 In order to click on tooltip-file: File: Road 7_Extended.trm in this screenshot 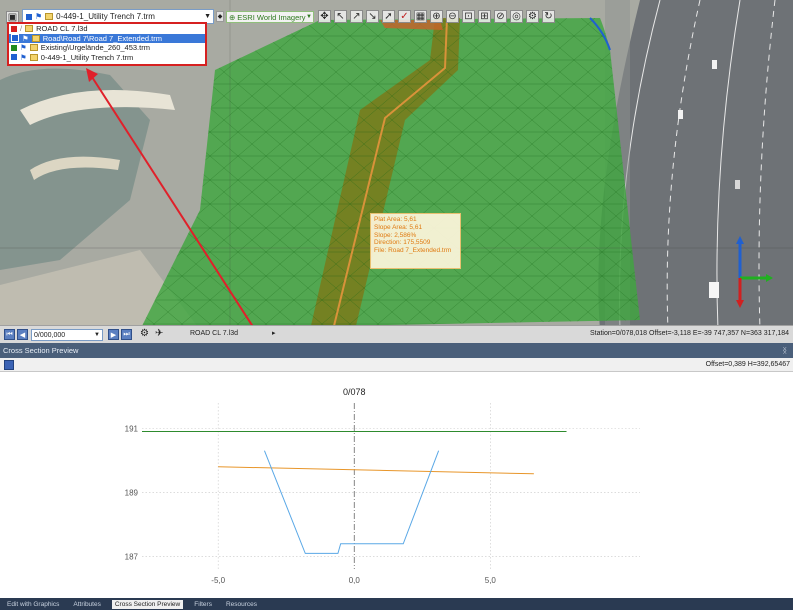, I will do `click(413, 251)`.